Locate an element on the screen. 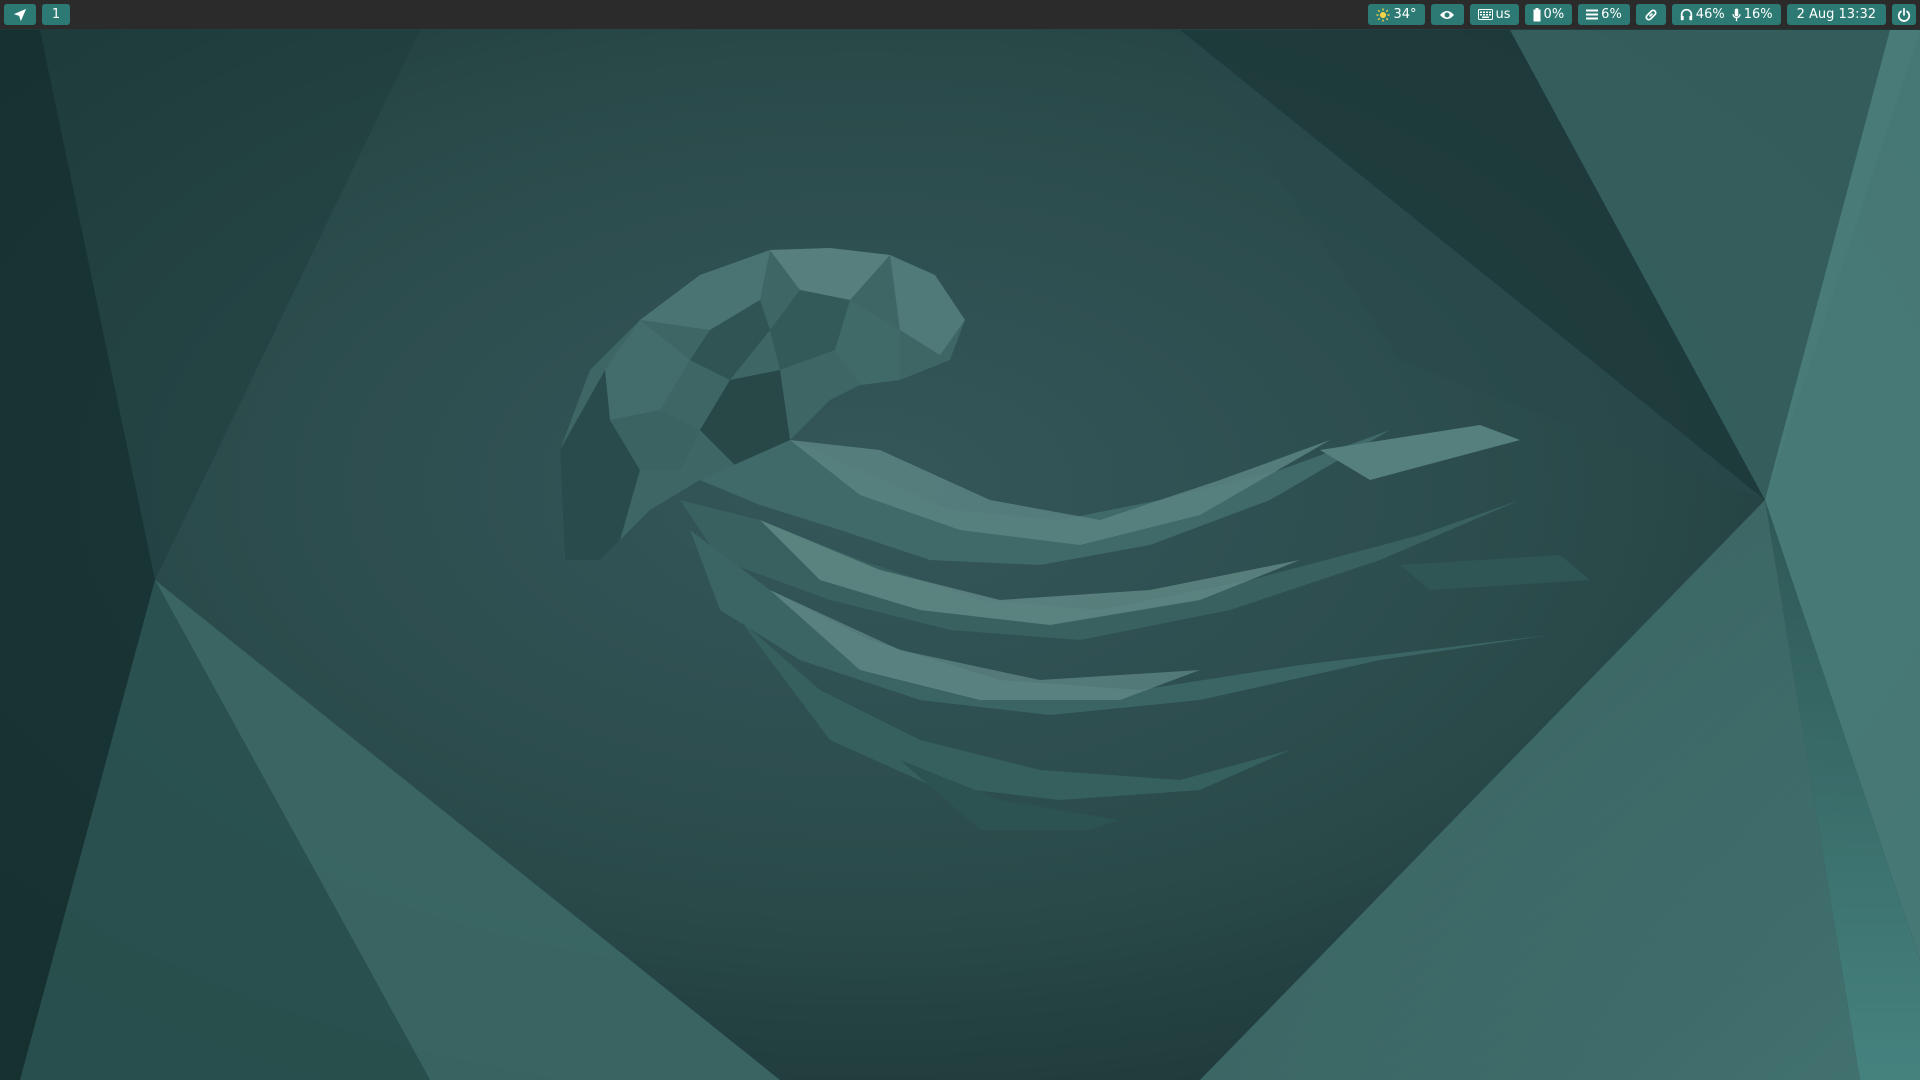 The image size is (1920, 1080). memory-widget: 6% is located at coordinates (1604, 14).